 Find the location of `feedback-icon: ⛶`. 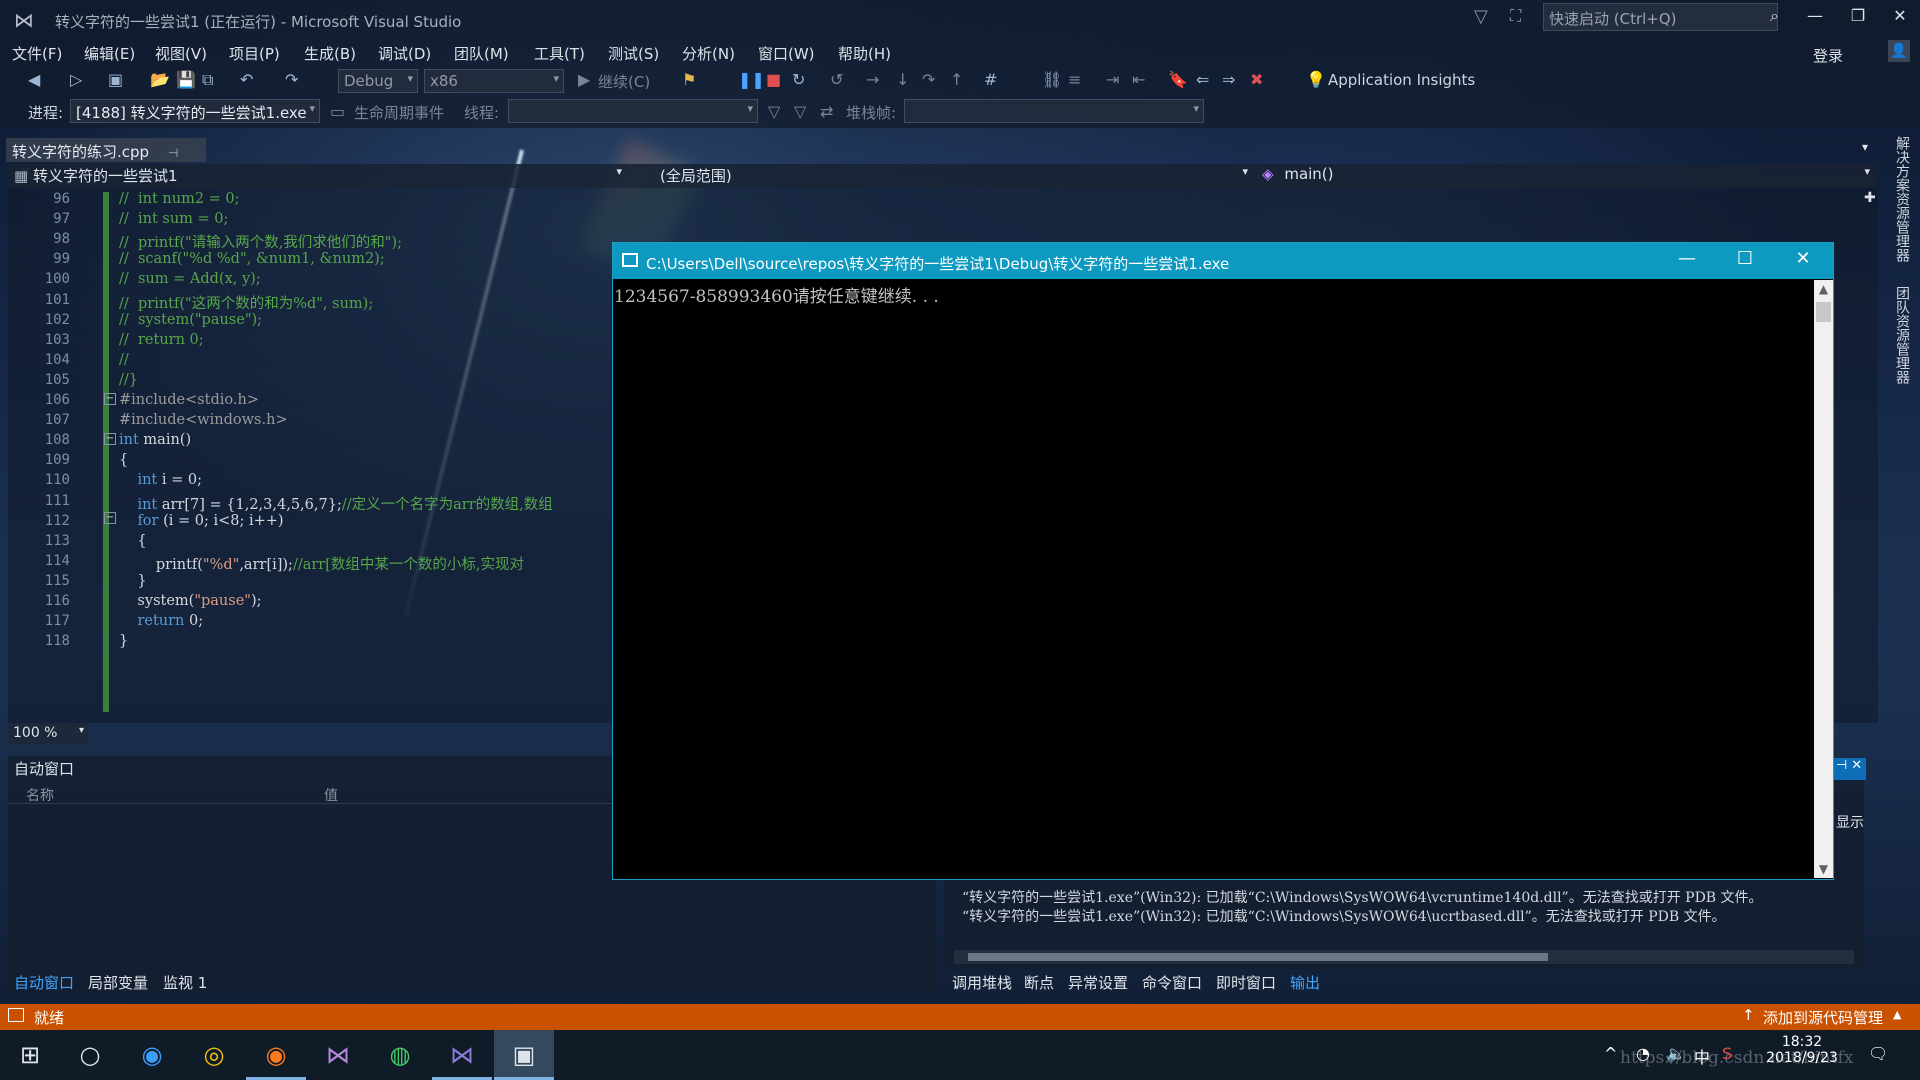

feedback-icon: ⛶ is located at coordinates (1515, 16).